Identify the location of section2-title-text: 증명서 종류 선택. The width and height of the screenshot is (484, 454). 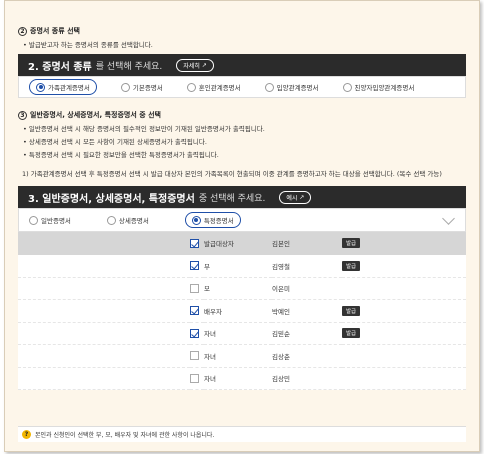
(55, 31).